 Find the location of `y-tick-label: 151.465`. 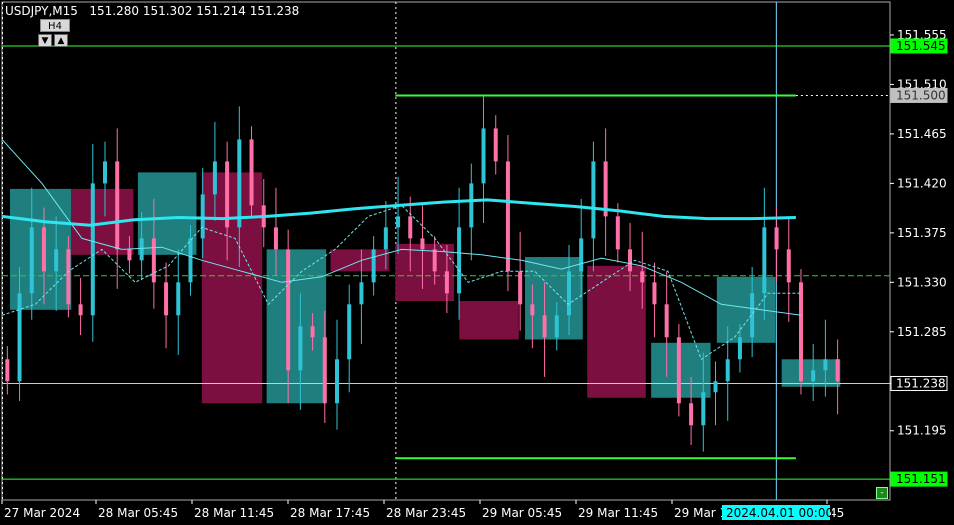

y-tick-label: 151.465 is located at coordinates (922, 134).